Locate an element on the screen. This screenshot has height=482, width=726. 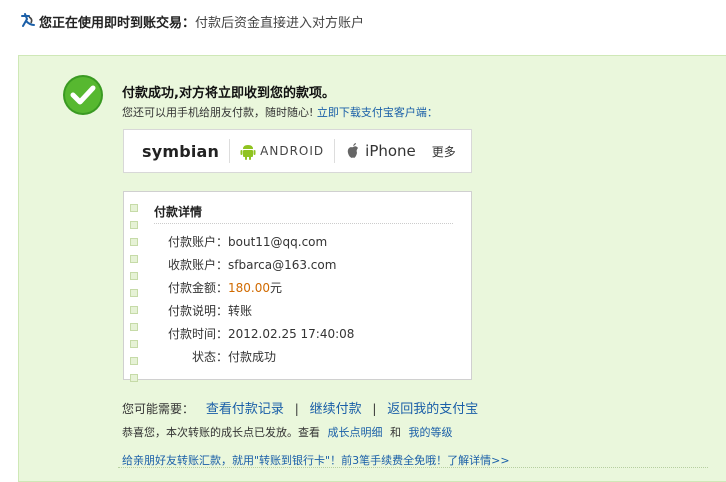
android-link: ANDROID is located at coordinates (282, 151).